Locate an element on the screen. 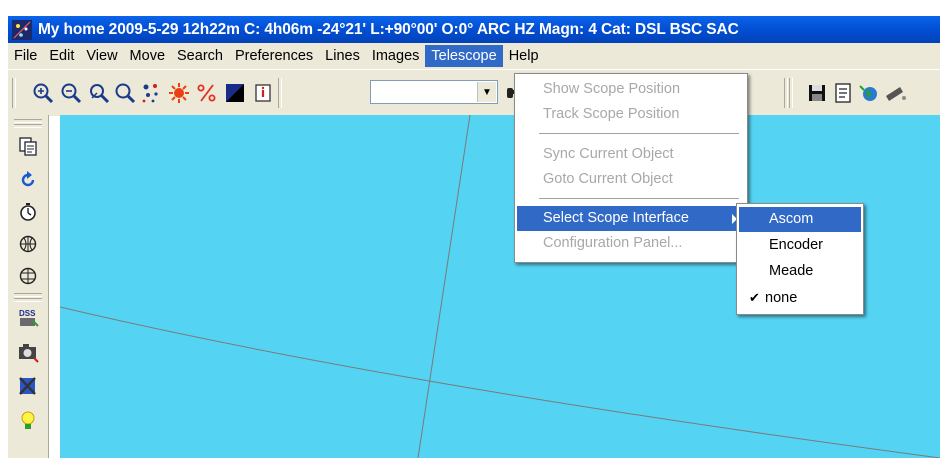  menu-move: Move is located at coordinates (147, 56).